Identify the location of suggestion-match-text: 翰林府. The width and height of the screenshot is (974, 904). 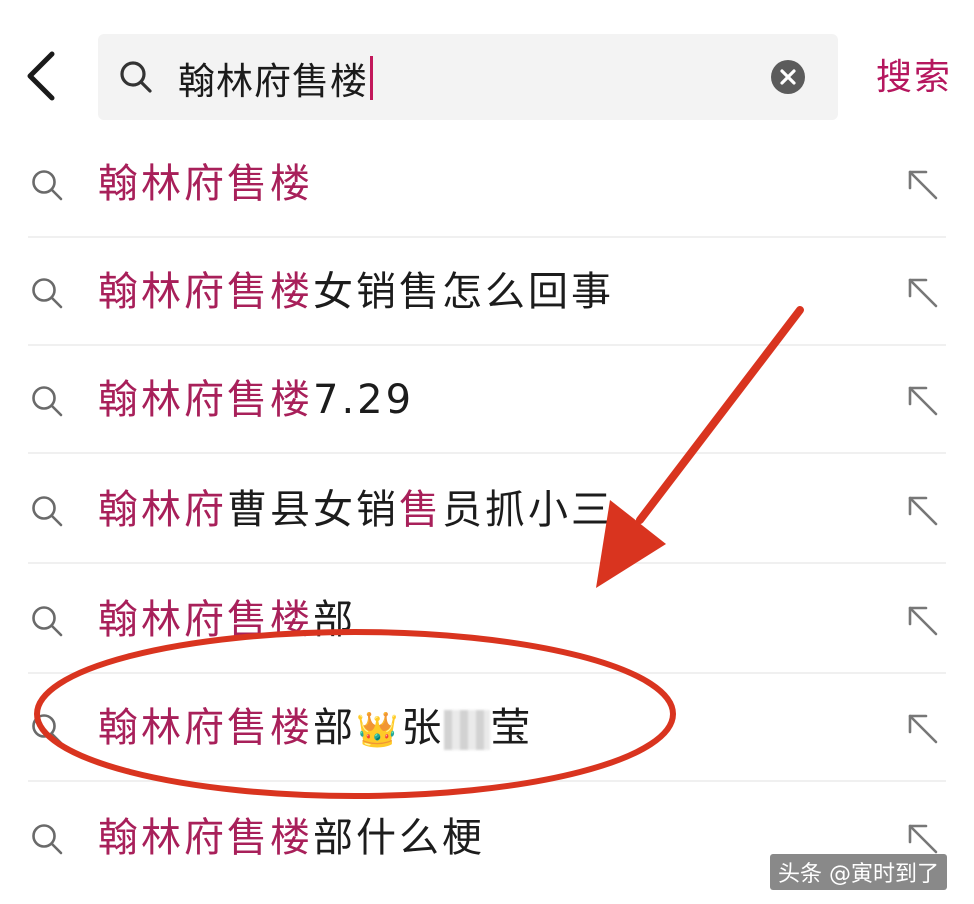
(162, 510).